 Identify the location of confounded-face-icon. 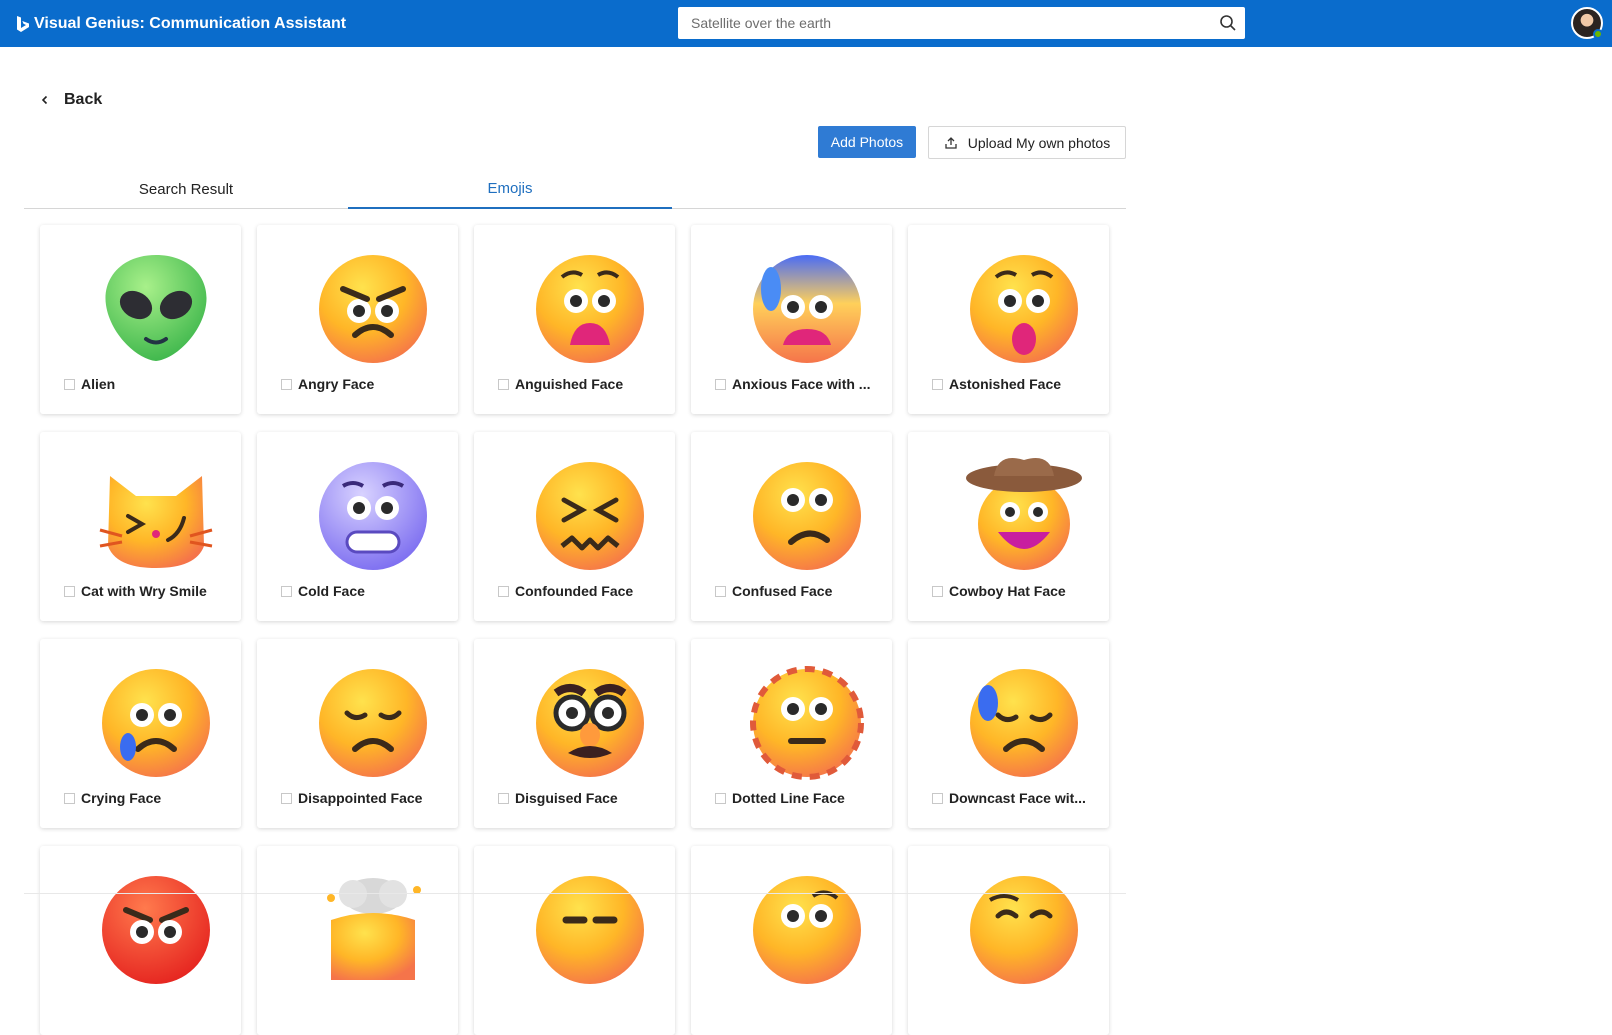
(590, 516).